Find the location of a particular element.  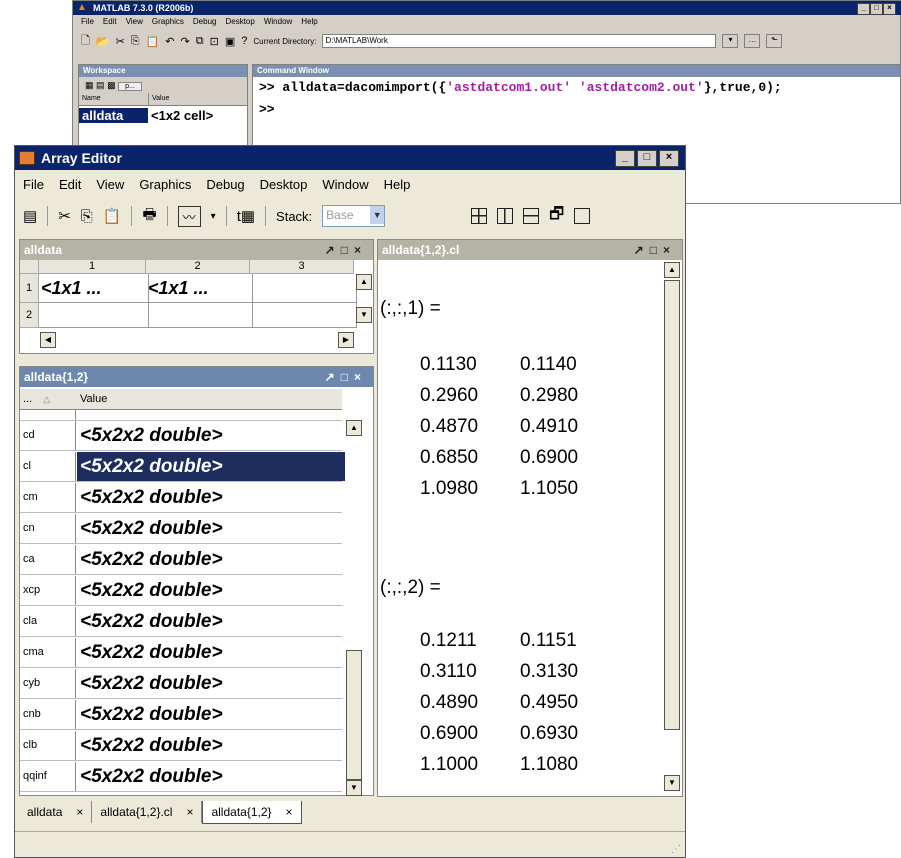

matrix-value: 0.1130 is located at coordinates (448, 365).